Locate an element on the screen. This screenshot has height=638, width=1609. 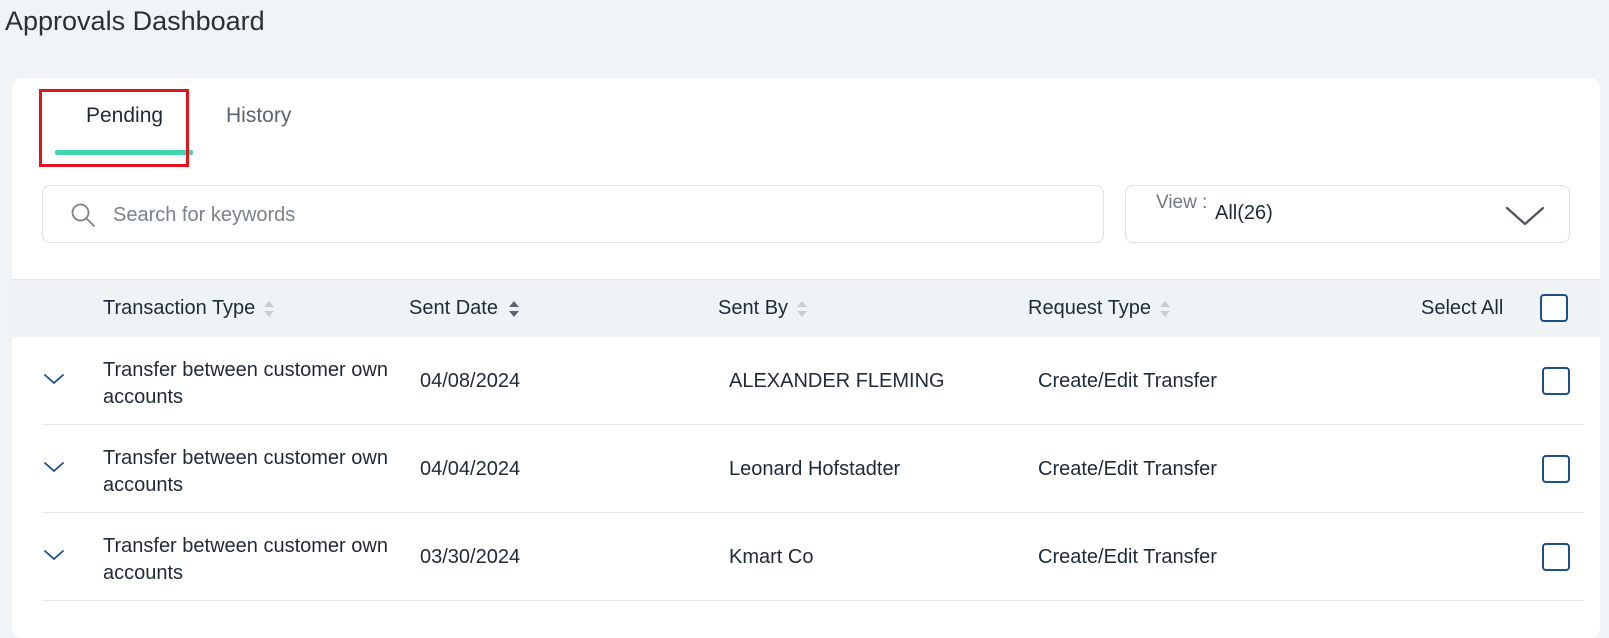
cell-sent-date: 04/08/2024 is located at coordinates (470, 381).